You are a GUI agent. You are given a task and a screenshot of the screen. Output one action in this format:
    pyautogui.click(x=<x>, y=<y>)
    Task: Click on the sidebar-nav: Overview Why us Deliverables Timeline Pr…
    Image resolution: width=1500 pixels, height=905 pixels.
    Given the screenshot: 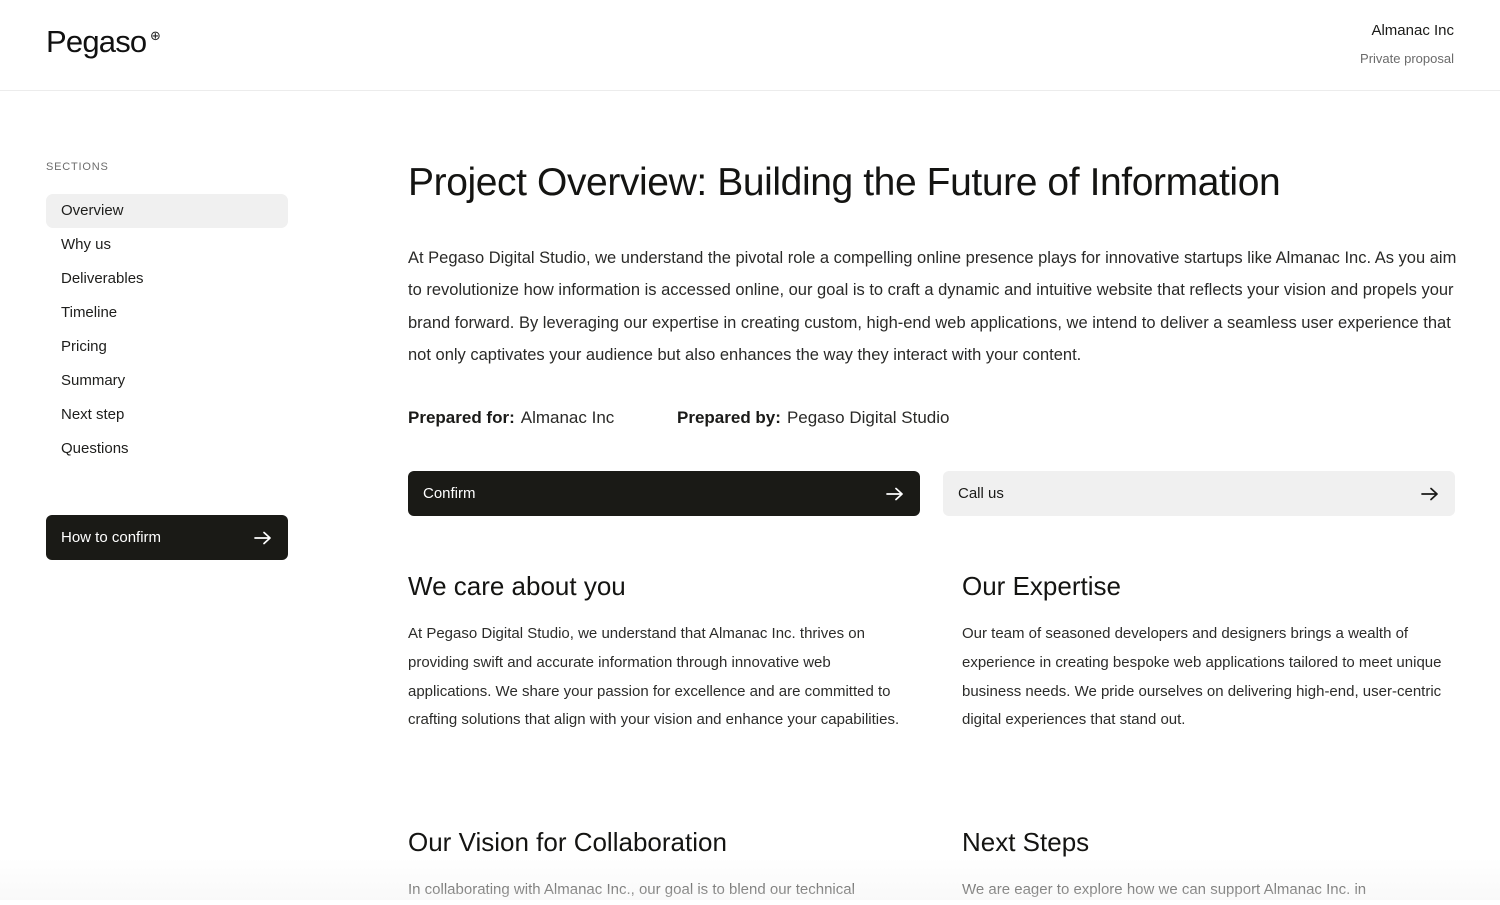 What is the action you would take?
    pyautogui.click(x=167, y=330)
    